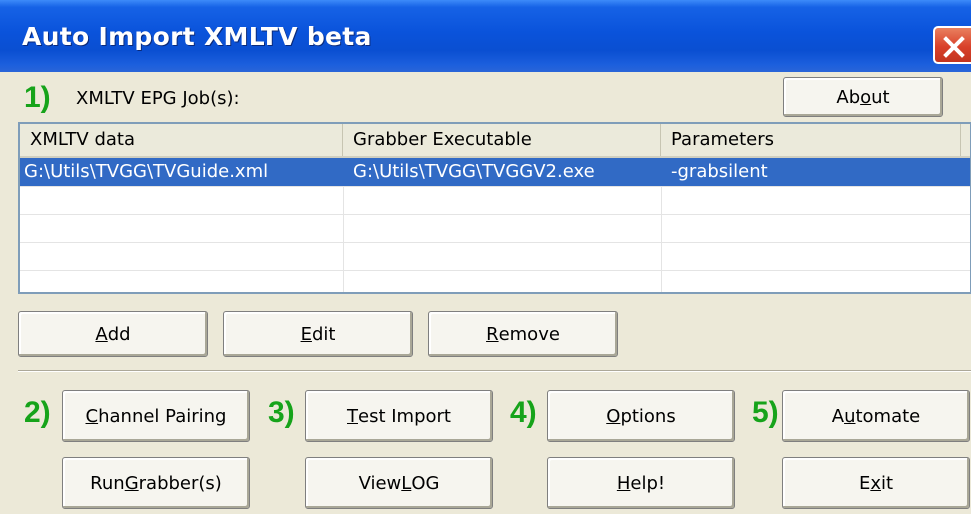 This screenshot has width=971, height=514. Describe the element at coordinates (156, 416) in the screenshot. I see `channel-pairing-button: Channel Pairing` at that location.